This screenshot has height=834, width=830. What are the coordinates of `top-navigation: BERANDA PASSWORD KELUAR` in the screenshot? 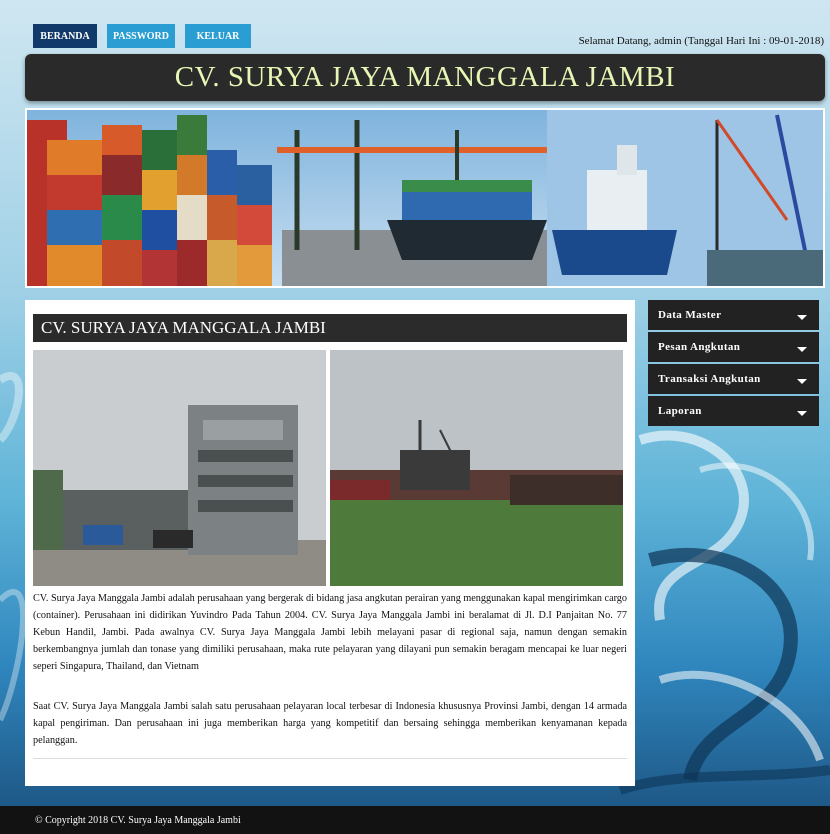 It's located at (142, 36).